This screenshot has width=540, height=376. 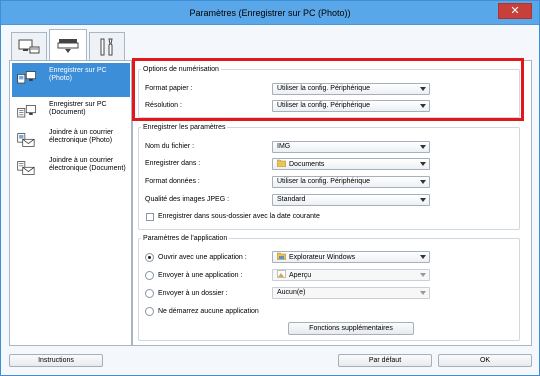 I want to click on no-app-radio, so click(x=149, y=311).